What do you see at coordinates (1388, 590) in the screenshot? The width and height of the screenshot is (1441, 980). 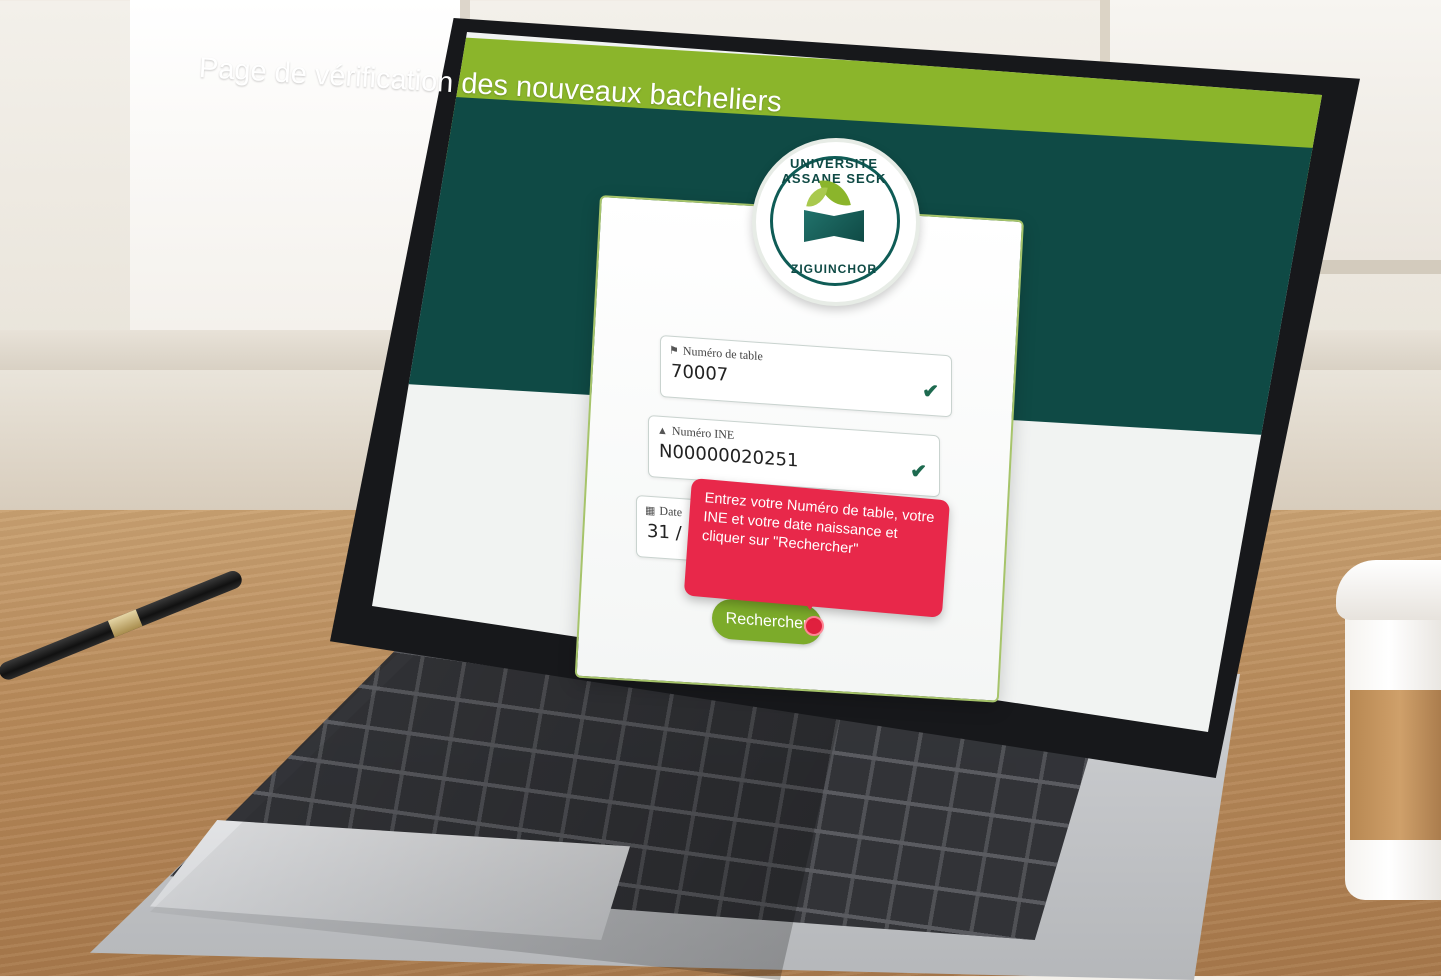 I see `coffee-cup-lid` at bounding box center [1388, 590].